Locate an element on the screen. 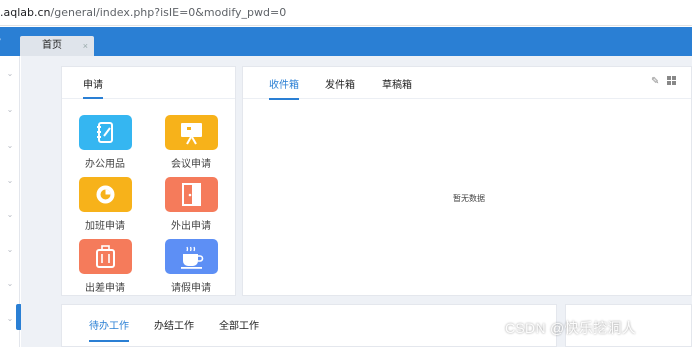 The height and width of the screenshot is (347, 692). tab-home-label: 首页 is located at coordinates (52, 45).